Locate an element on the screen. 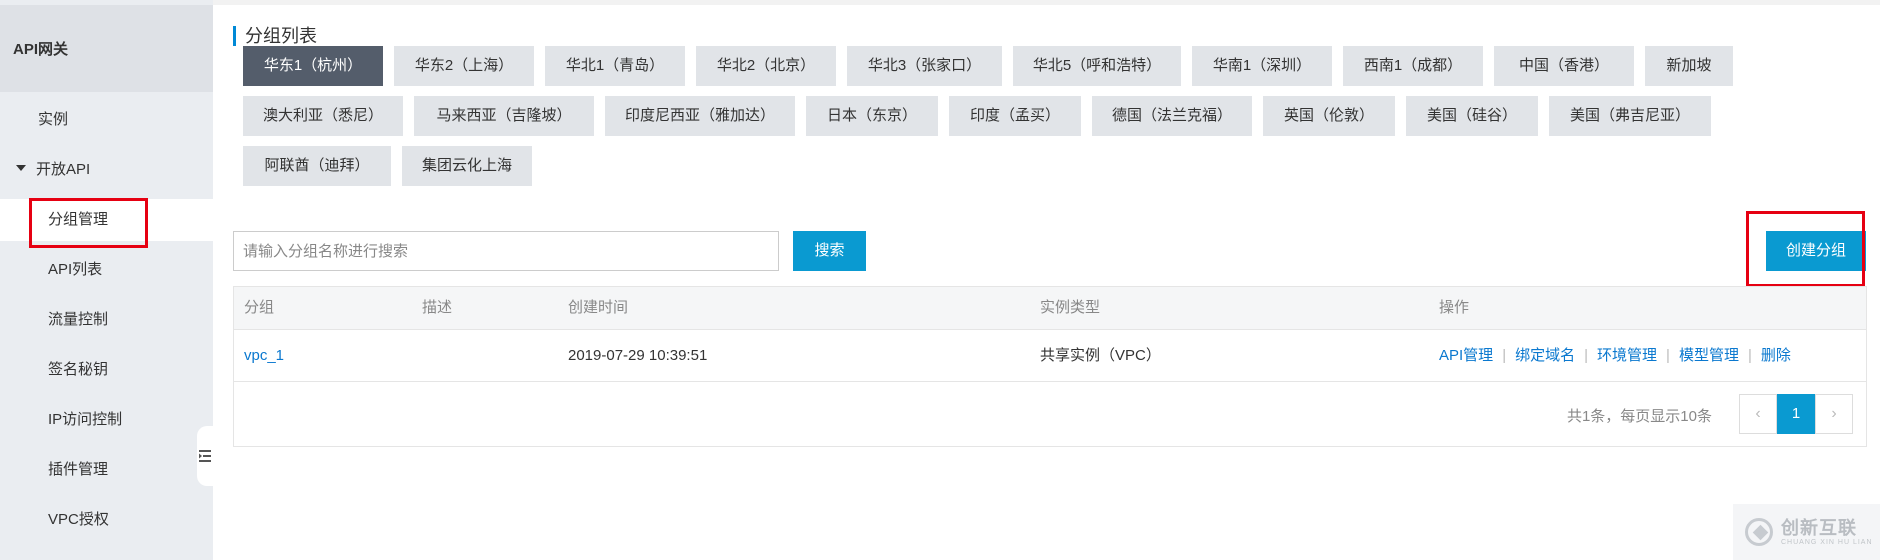 This screenshot has width=1880, height=560. created-time: 2019-07-29 10:39:51 is located at coordinates (638, 355).